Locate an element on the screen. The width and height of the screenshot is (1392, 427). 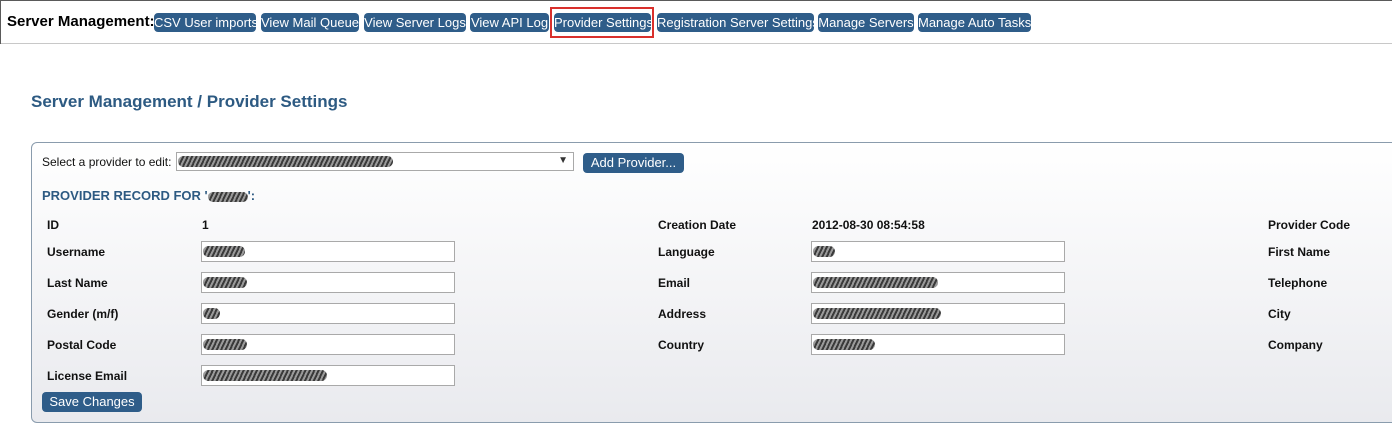
divider is located at coordinates (0, 22).